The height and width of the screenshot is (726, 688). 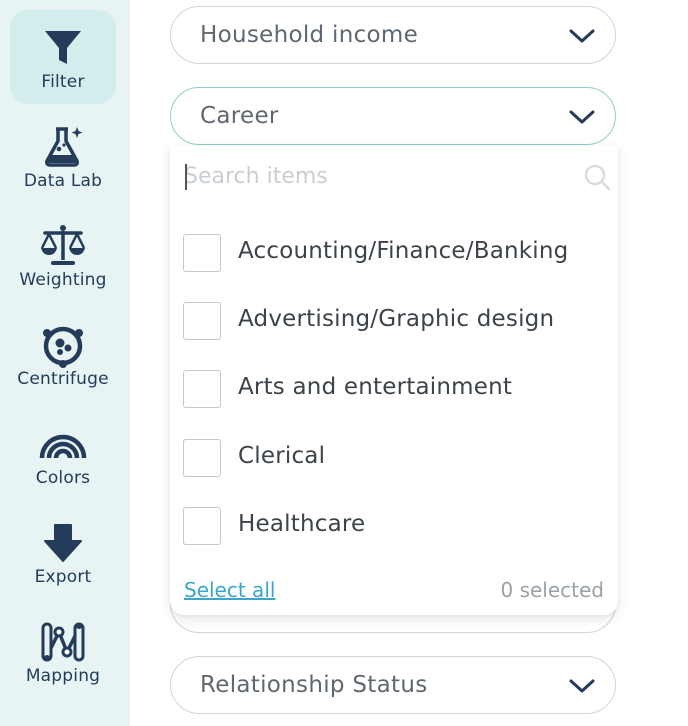 I want to click on option-advertising: Advertising/Graphic design, so click(x=393, y=322).